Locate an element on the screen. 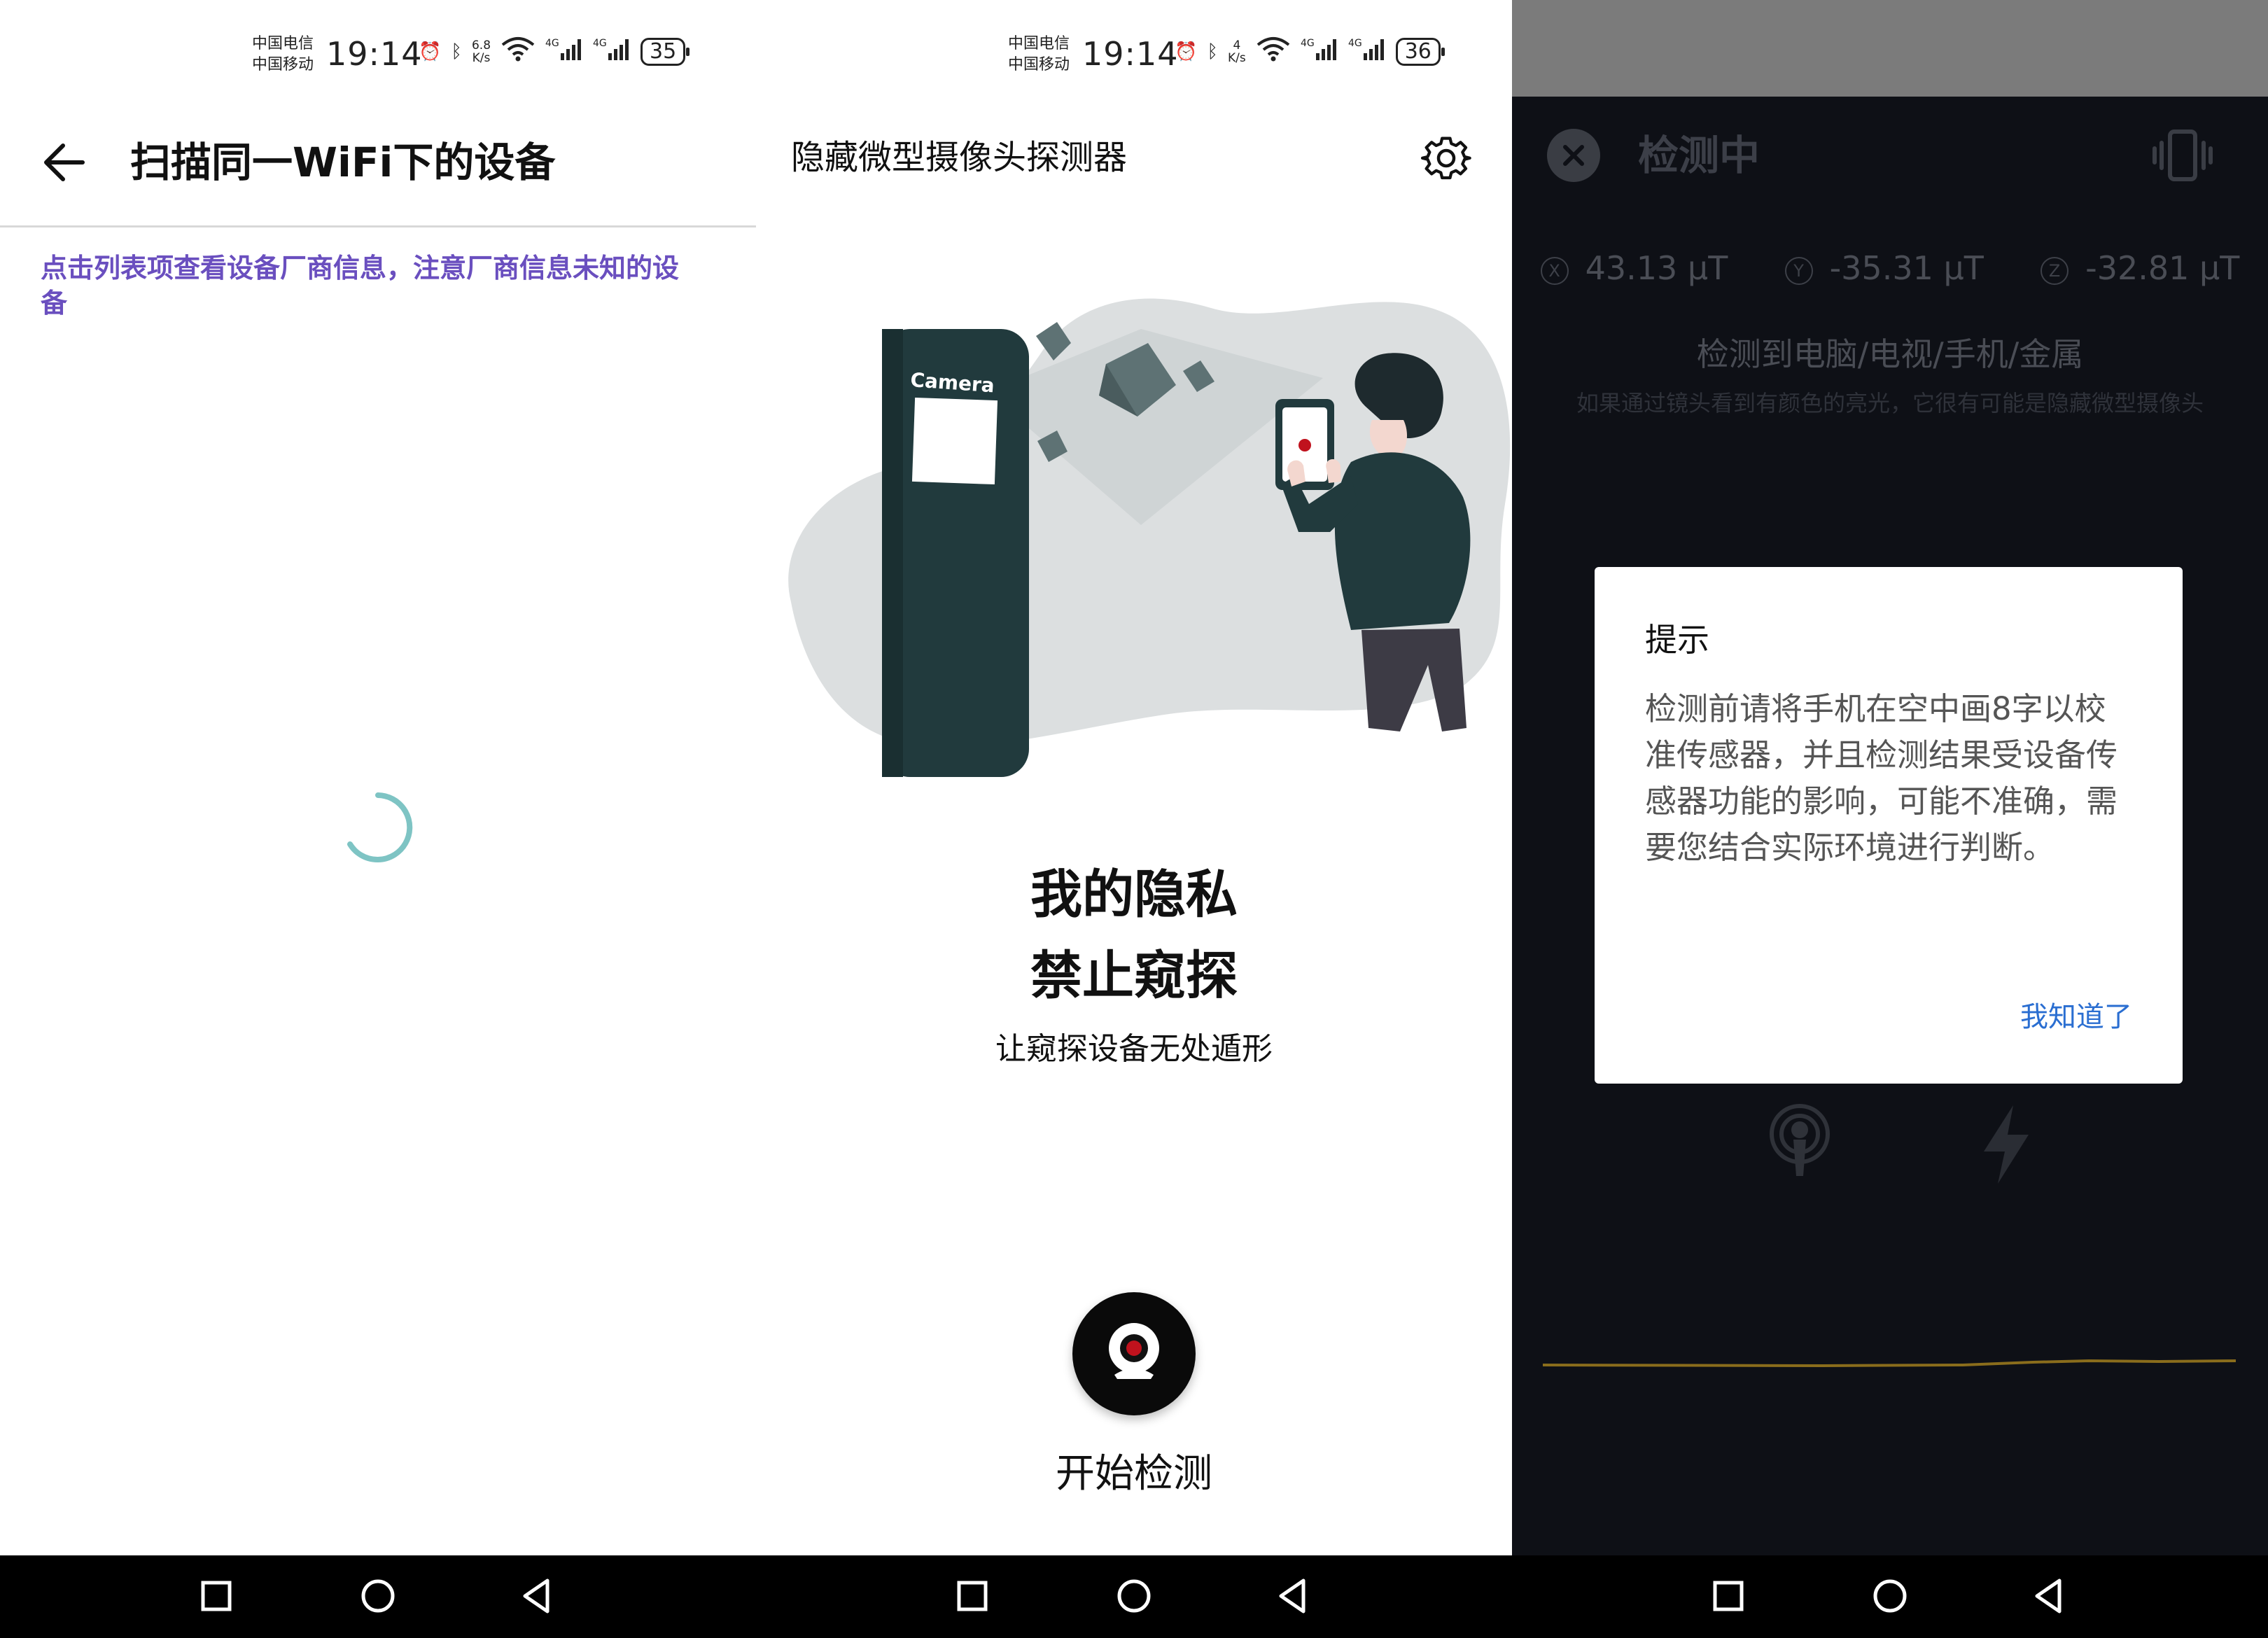 This screenshot has height=1638, width=2268. dialog-ok-button: 我知道了 is located at coordinates (2076, 1014).